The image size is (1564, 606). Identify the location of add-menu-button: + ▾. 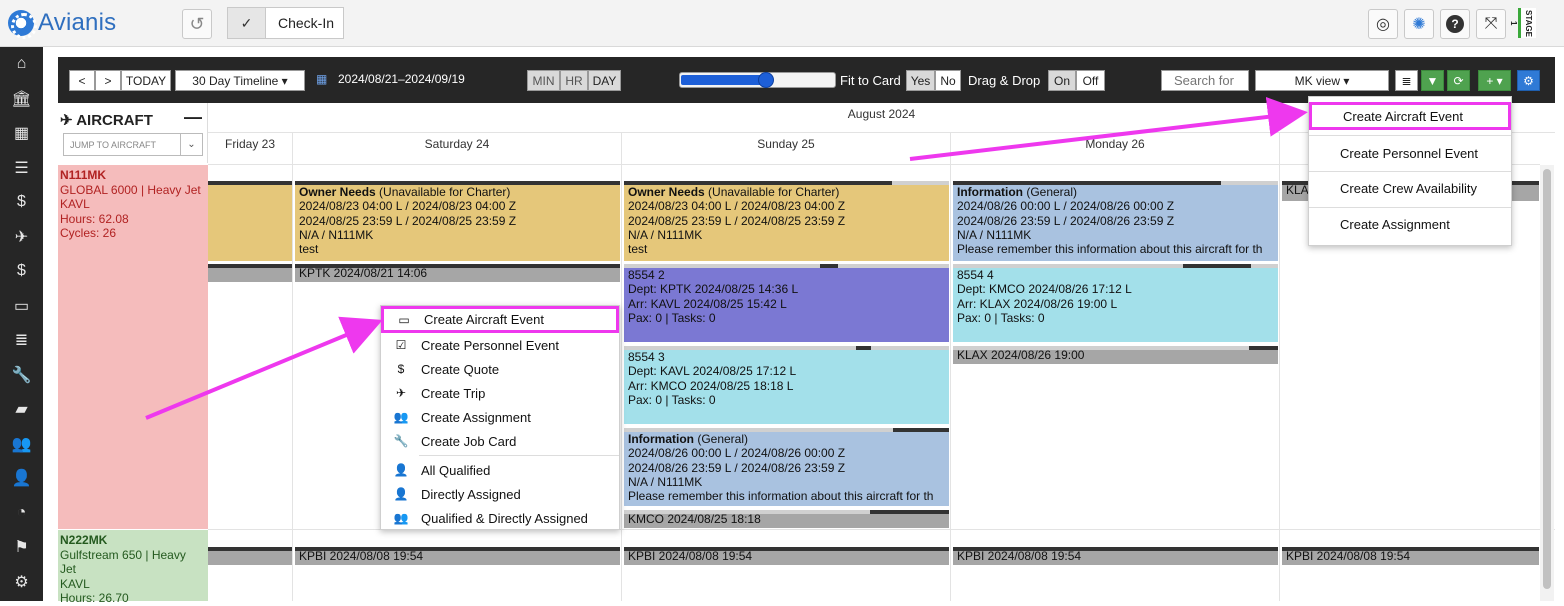
(1494, 80).